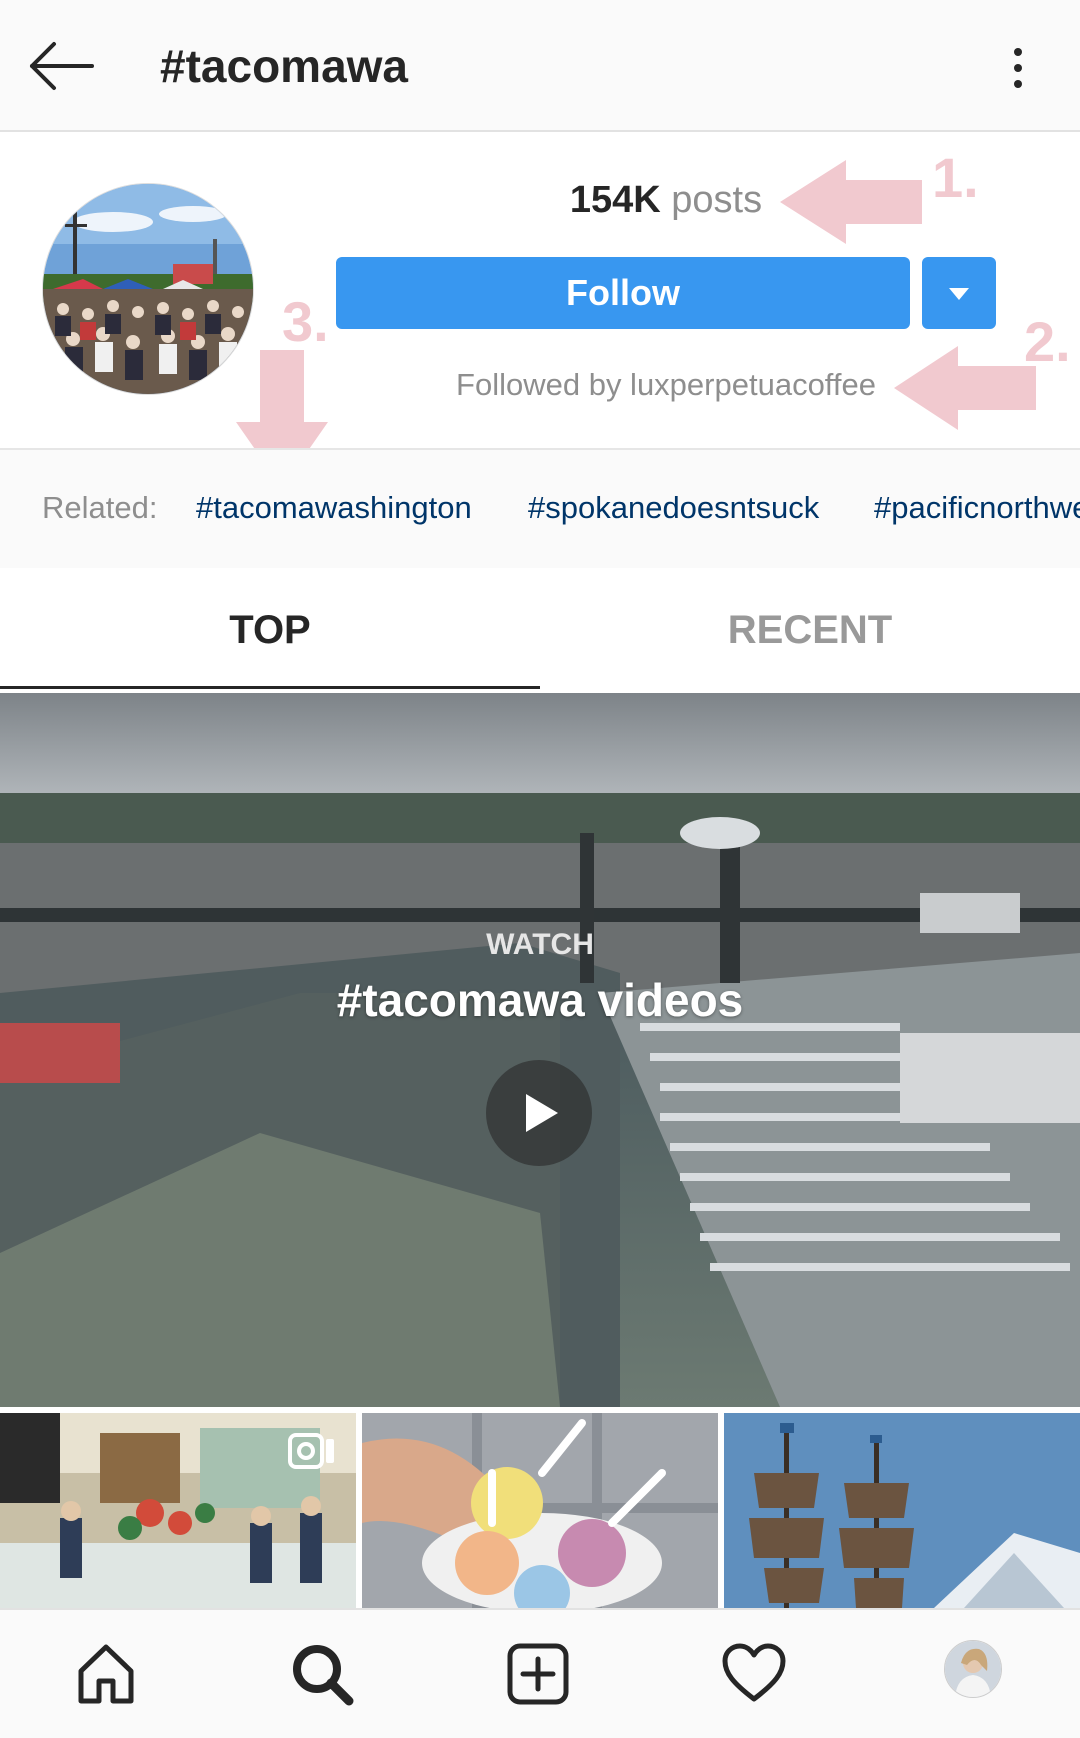 The height and width of the screenshot is (1738, 1080). I want to click on annotation-number-3: 3., so click(305, 321).